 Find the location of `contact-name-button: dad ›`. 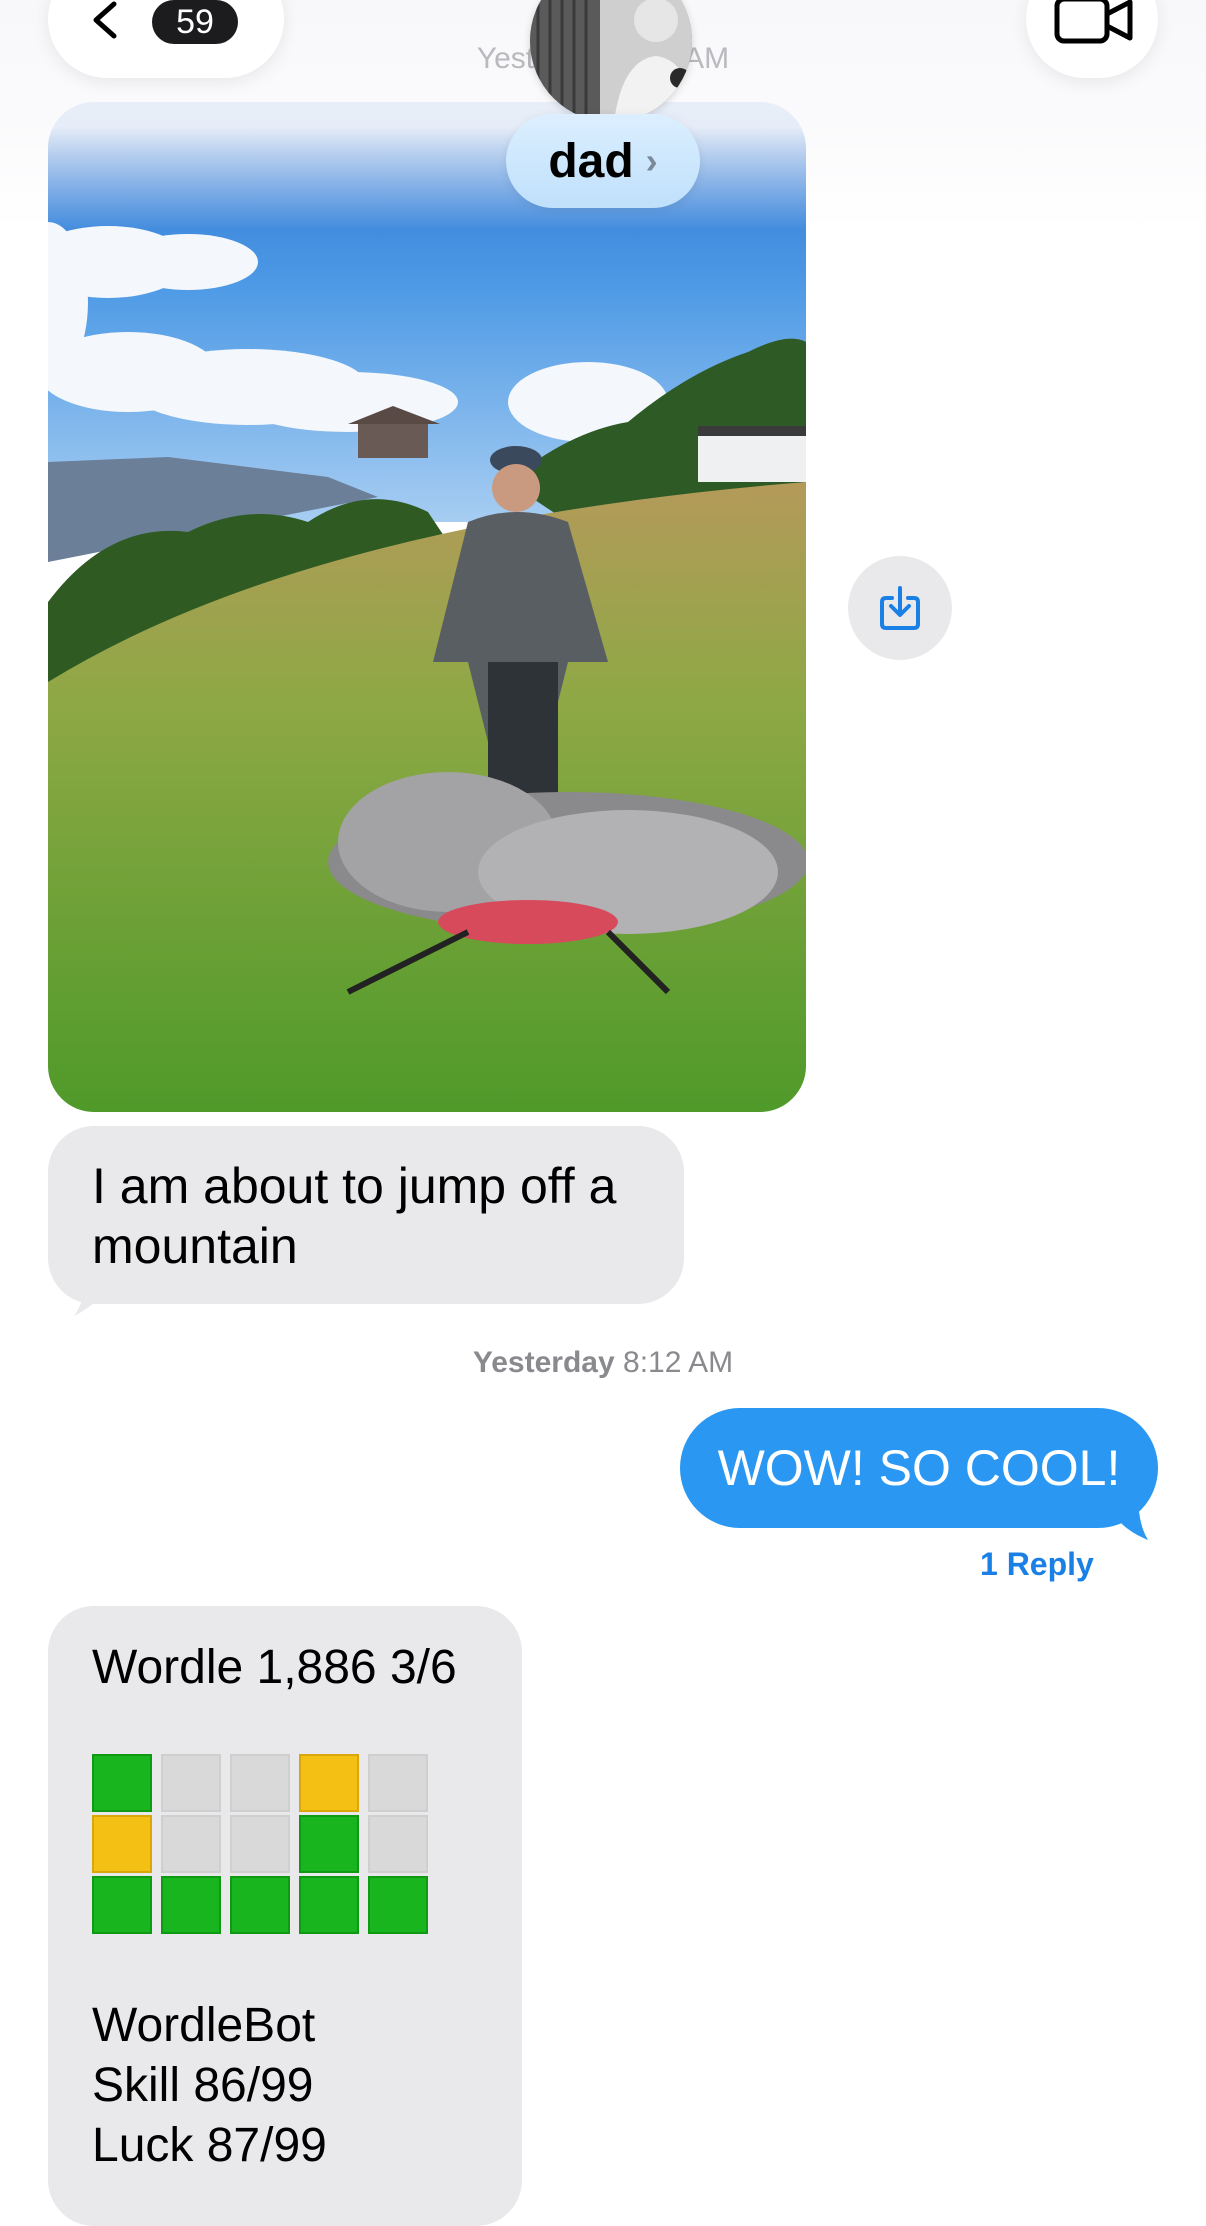

contact-name-button: dad › is located at coordinates (603, 161).